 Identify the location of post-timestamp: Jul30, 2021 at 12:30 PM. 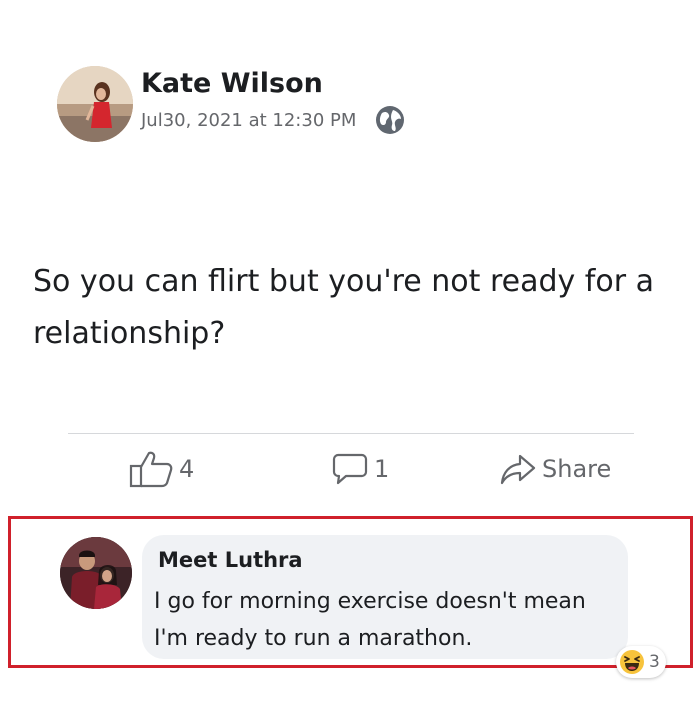
(248, 120).